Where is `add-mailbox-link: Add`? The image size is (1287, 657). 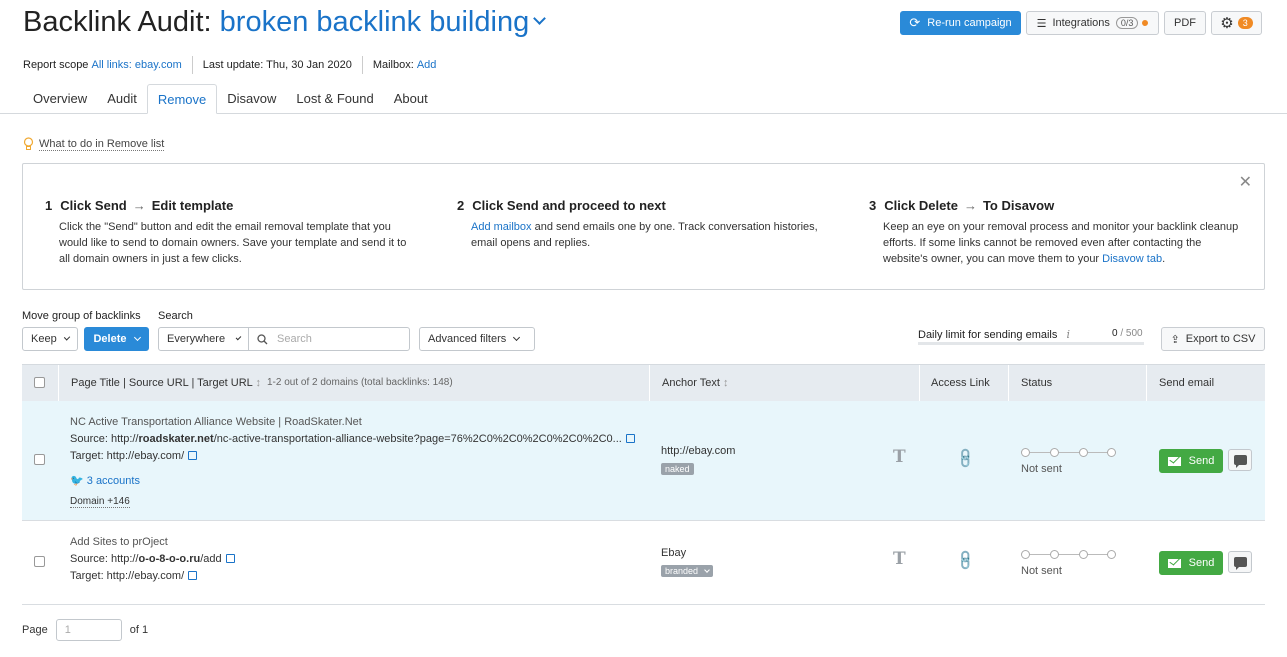
add-mailbox-link: Add is located at coordinates (427, 65).